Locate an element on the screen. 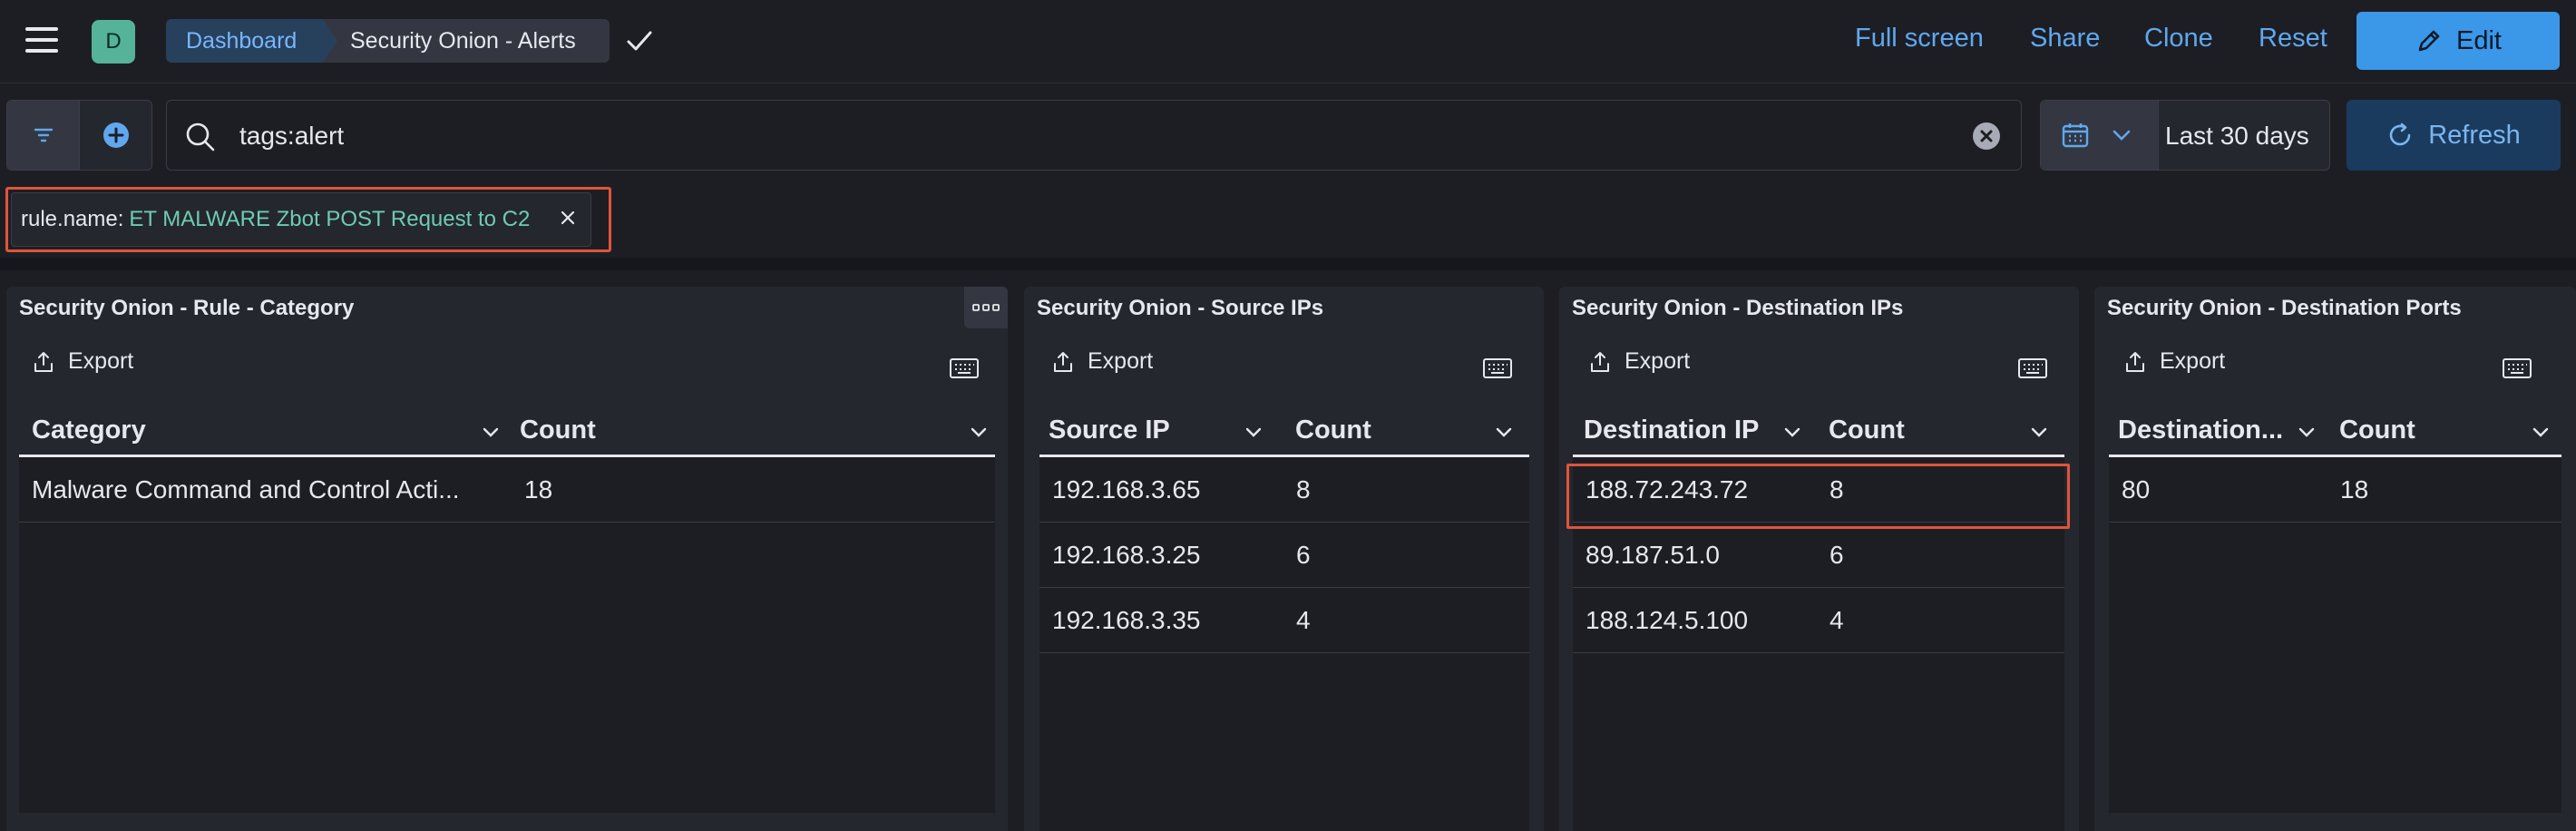 The image size is (2576, 831). add-filter-button is located at coordinates (115, 135).